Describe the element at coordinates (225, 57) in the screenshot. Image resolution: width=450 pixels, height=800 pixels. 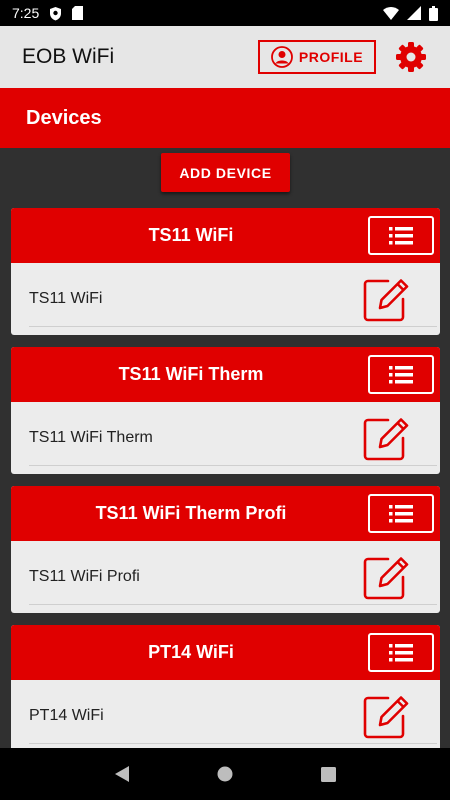
I see `app-bar: EOB WiFi PROFILE` at that location.